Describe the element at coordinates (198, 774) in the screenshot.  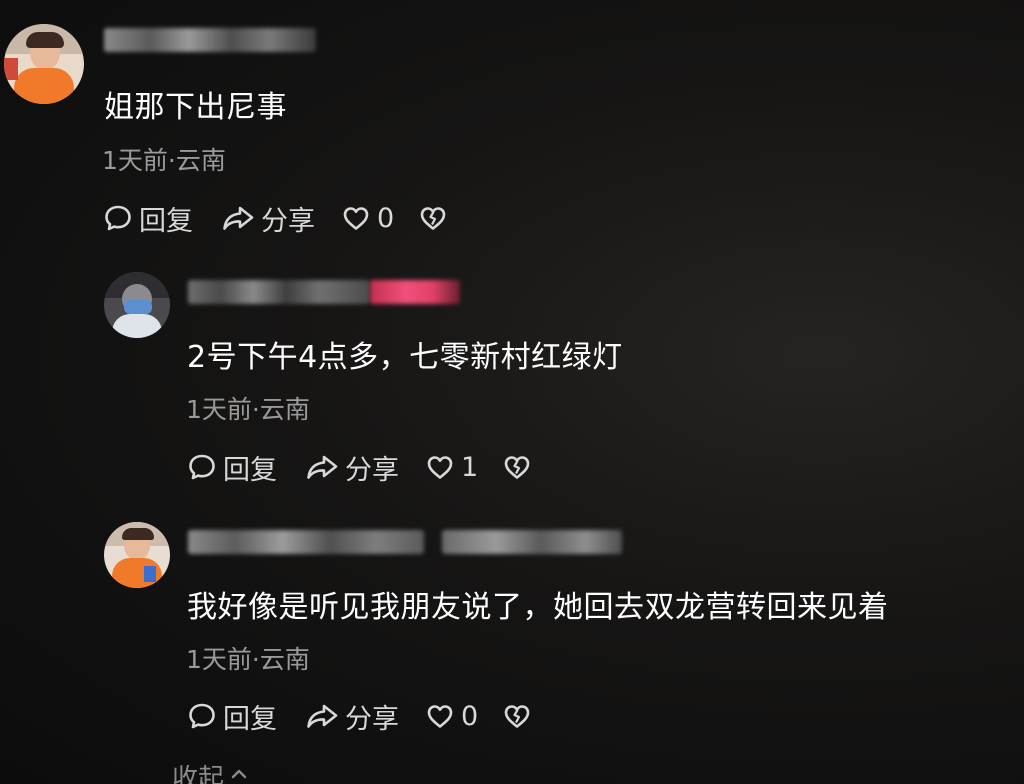
I see `collapse-label: 收起` at that location.